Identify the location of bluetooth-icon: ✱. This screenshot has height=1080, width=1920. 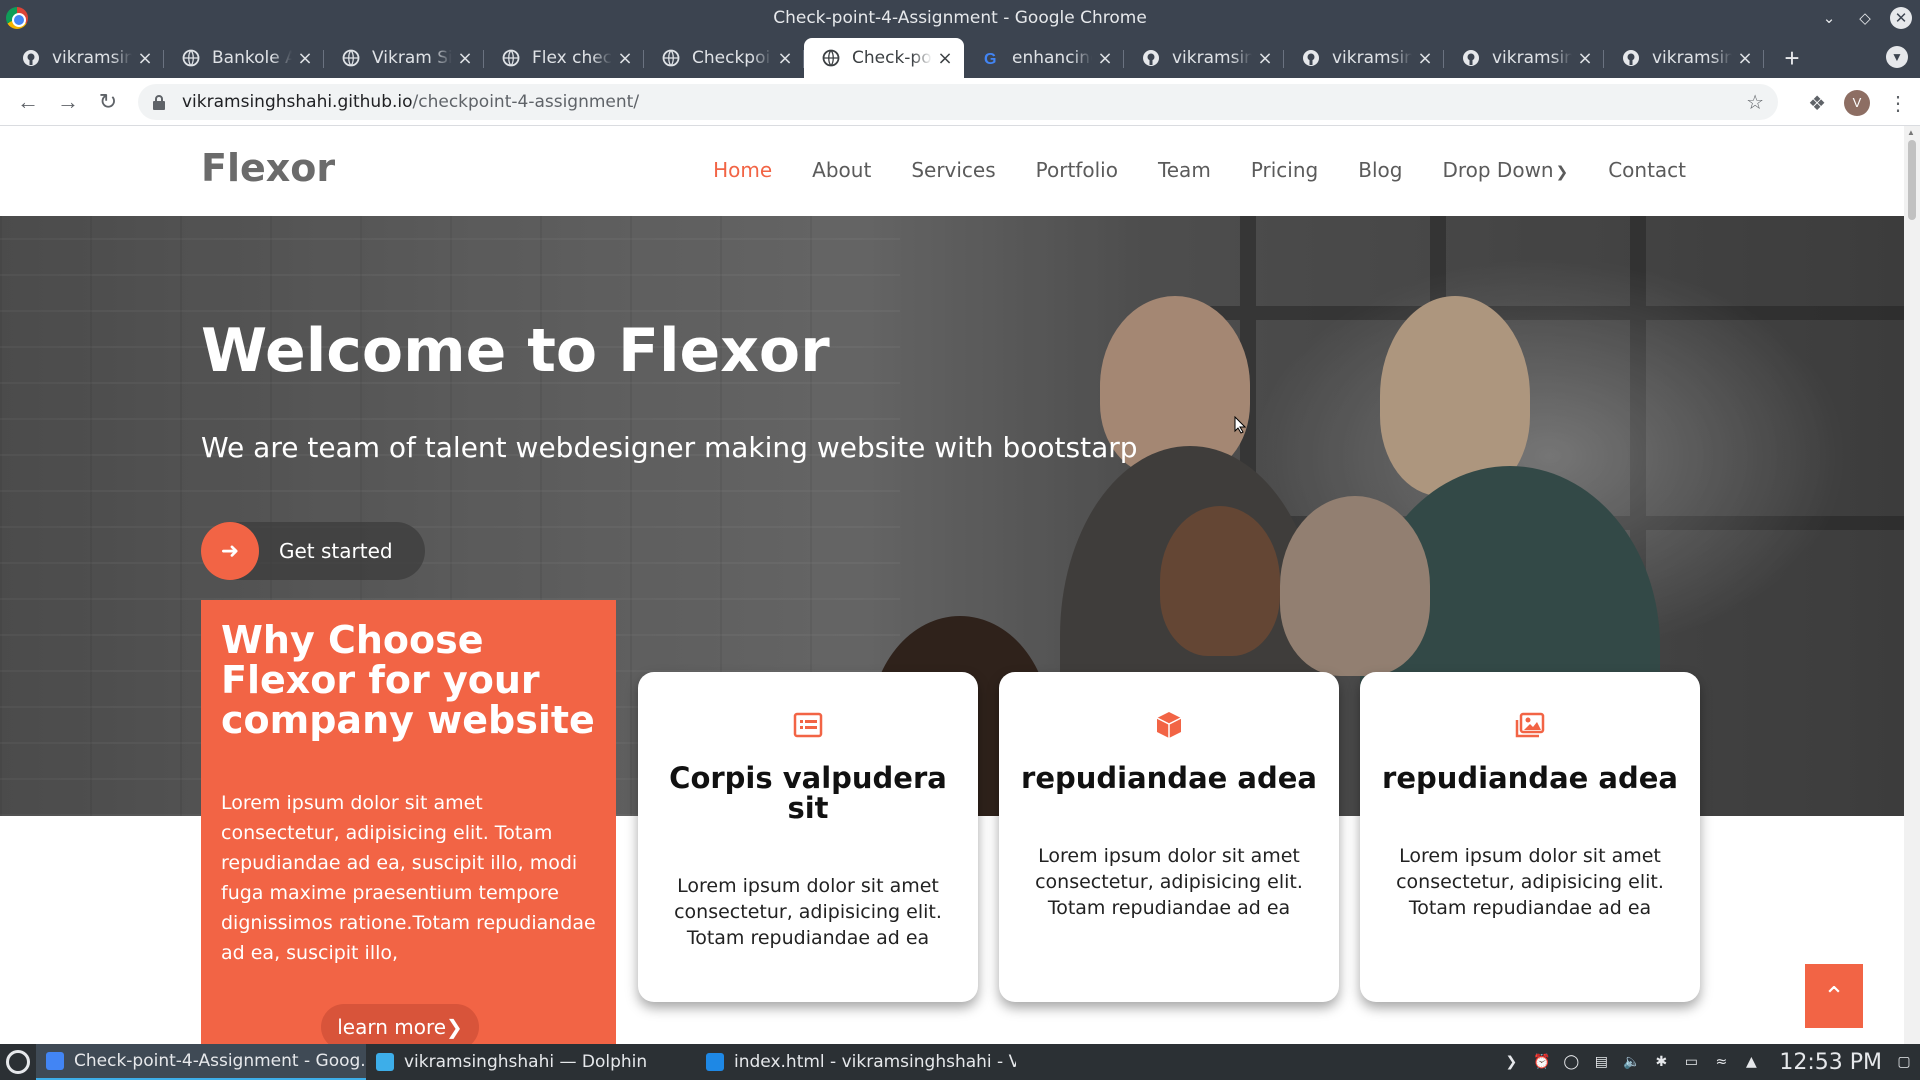
(1661, 1062).